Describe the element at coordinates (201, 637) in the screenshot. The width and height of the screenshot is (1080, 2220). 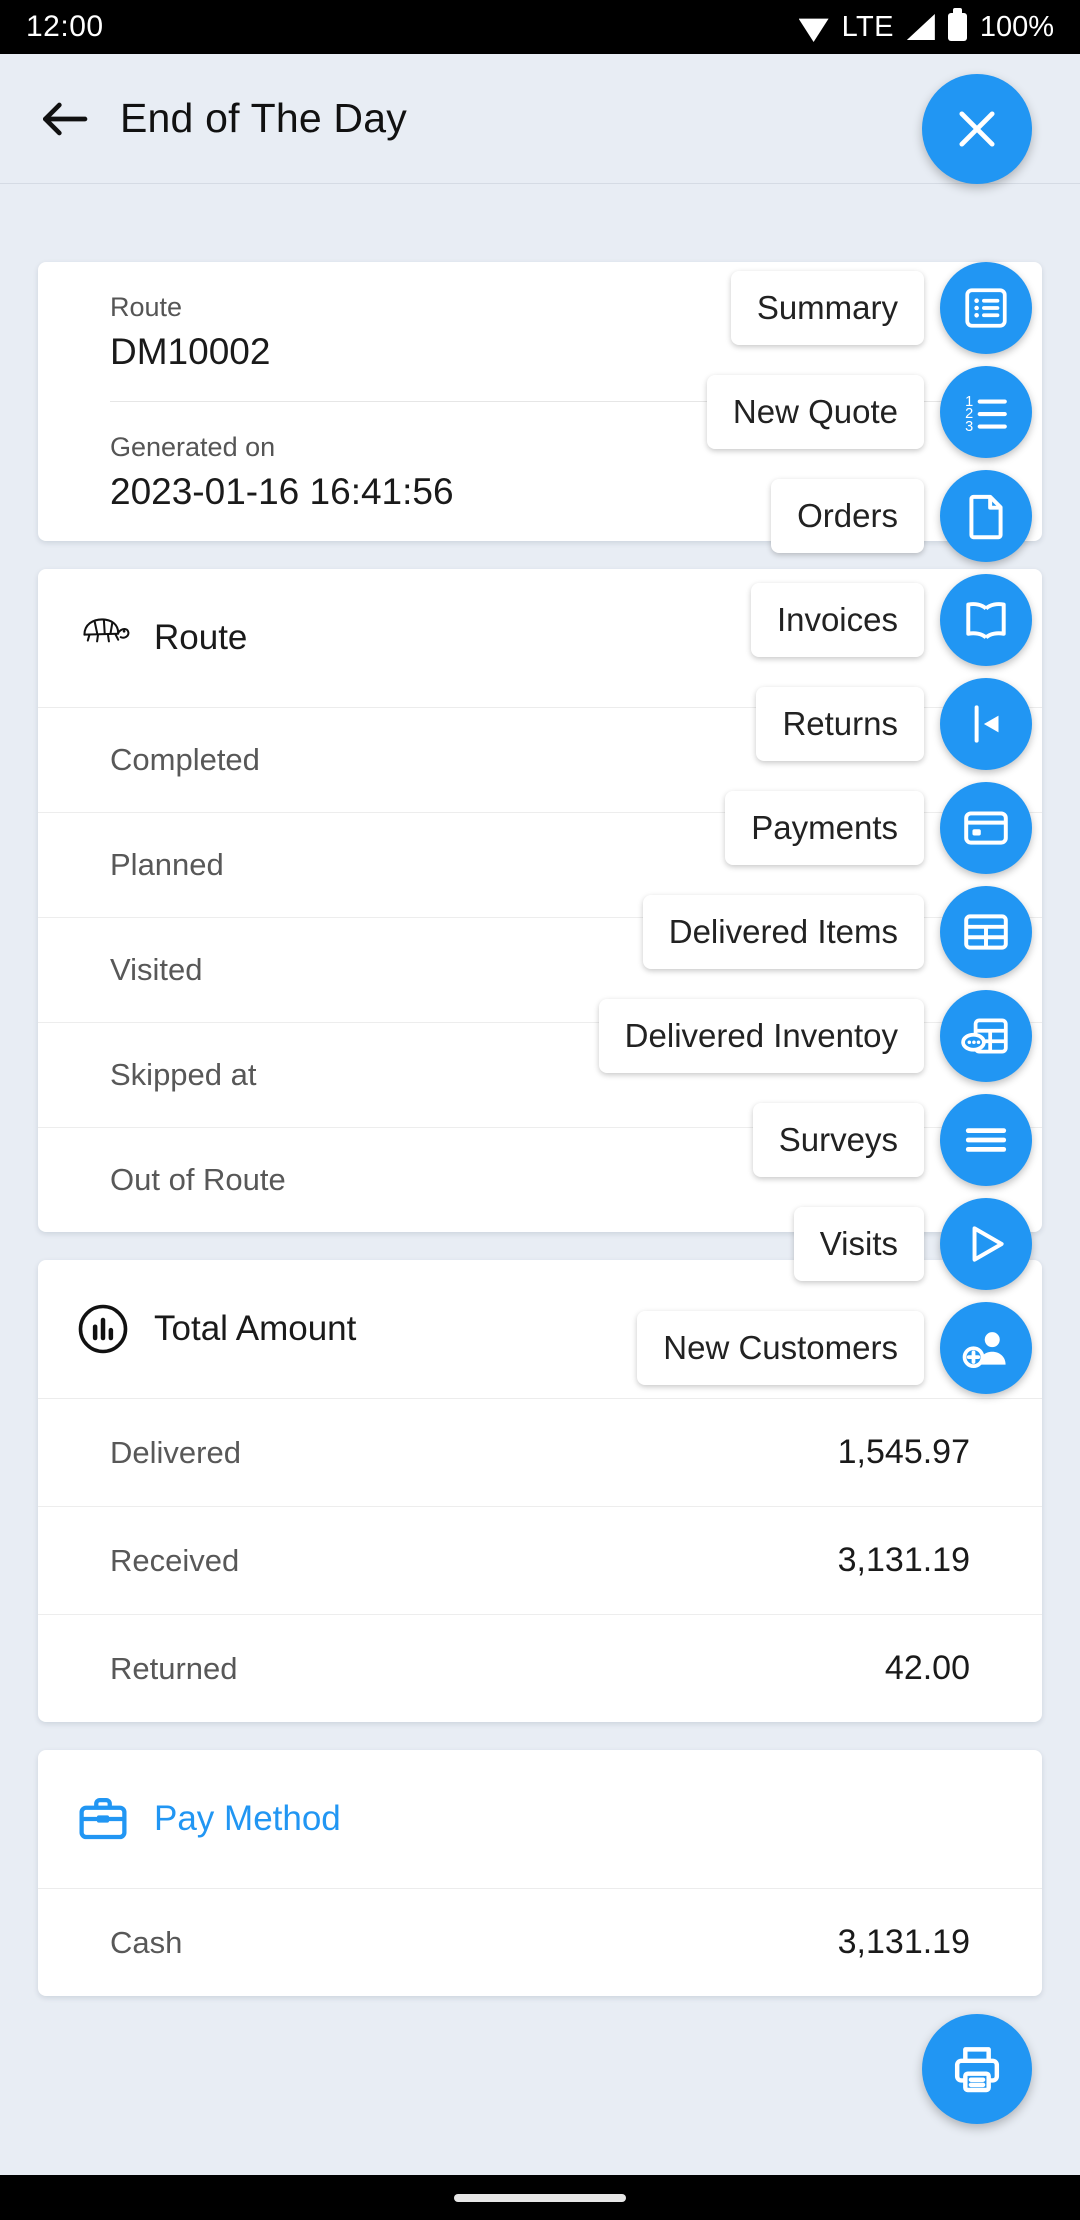
I see `route-section-title: Route` at that location.